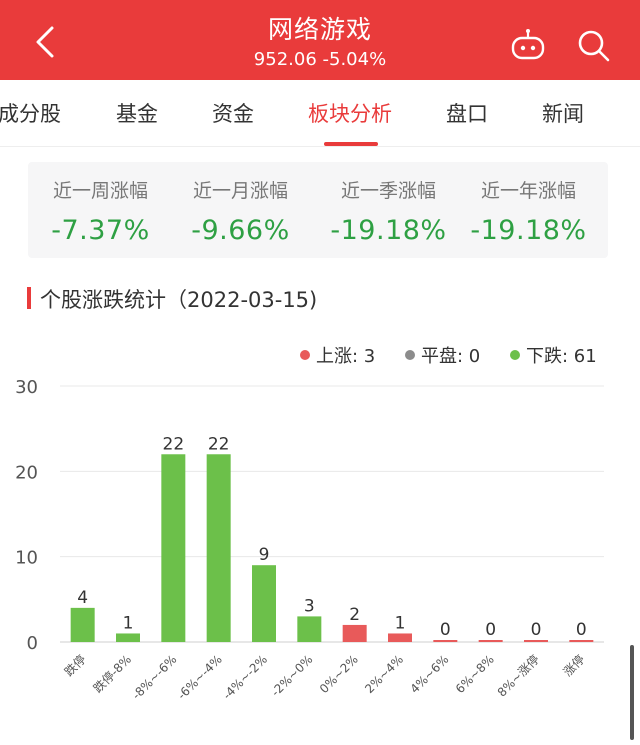 Image resolution: width=640 pixels, height=745 pixels. What do you see at coordinates (528, 211) in the screenshot?
I see `stat-year: 近一年涨幅 -19.18%` at bounding box center [528, 211].